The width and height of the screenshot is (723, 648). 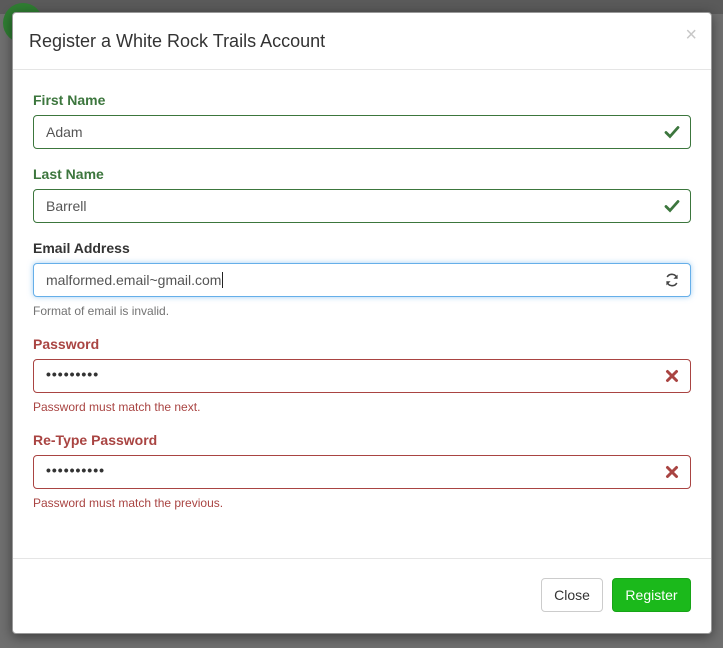 I want to click on register-button: Register, so click(x=651, y=595).